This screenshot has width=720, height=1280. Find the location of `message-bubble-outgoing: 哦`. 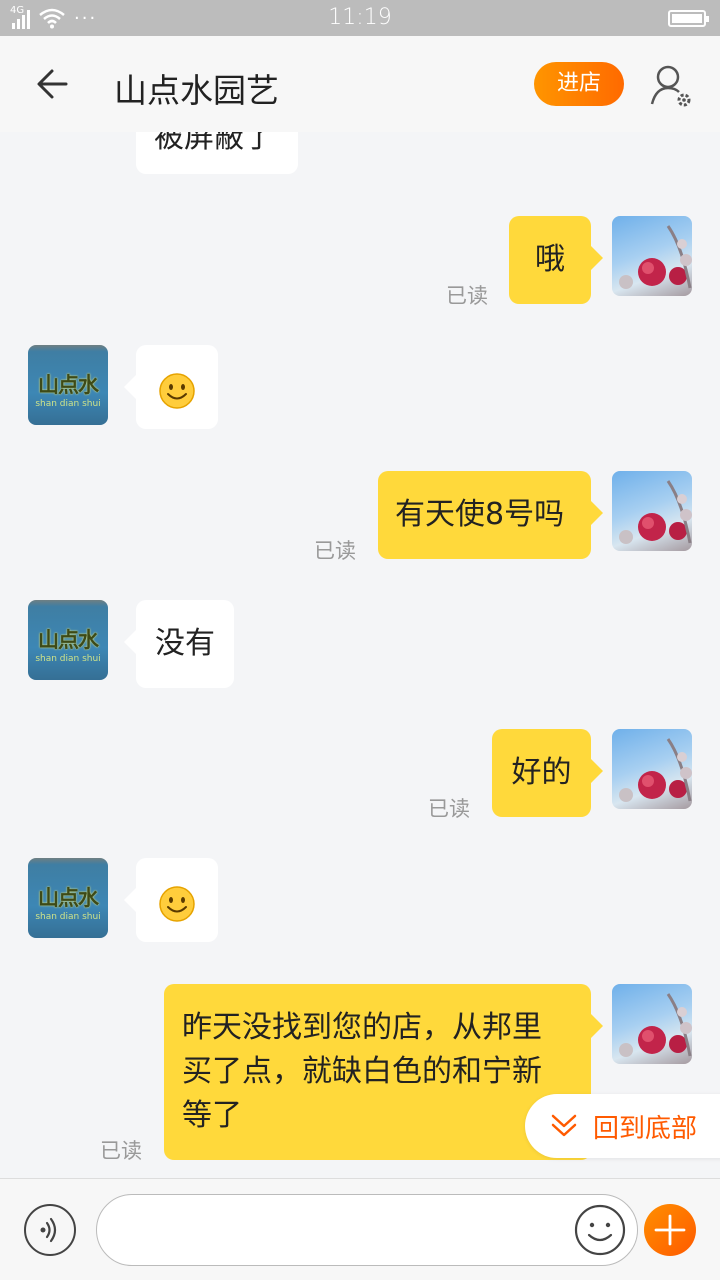

message-bubble-outgoing: 哦 is located at coordinates (556, 260).